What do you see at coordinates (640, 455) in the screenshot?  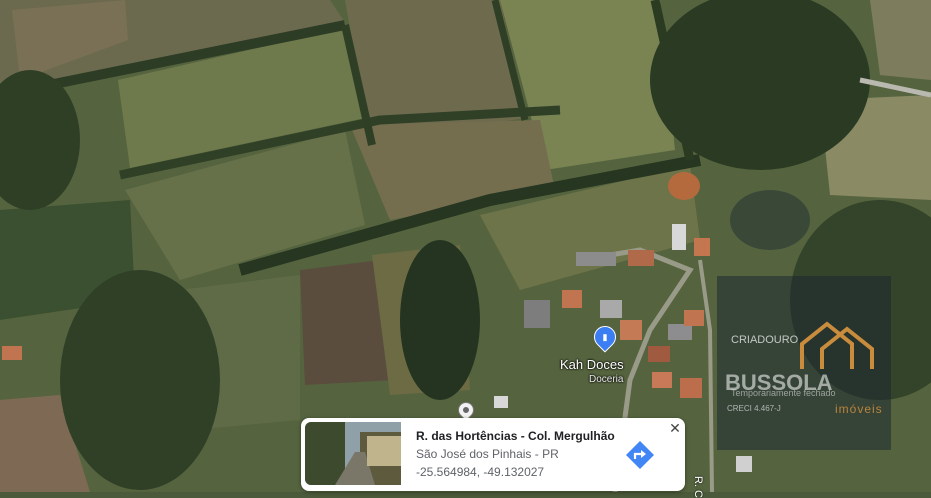 I see `directions-icon` at bounding box center [640, 455].